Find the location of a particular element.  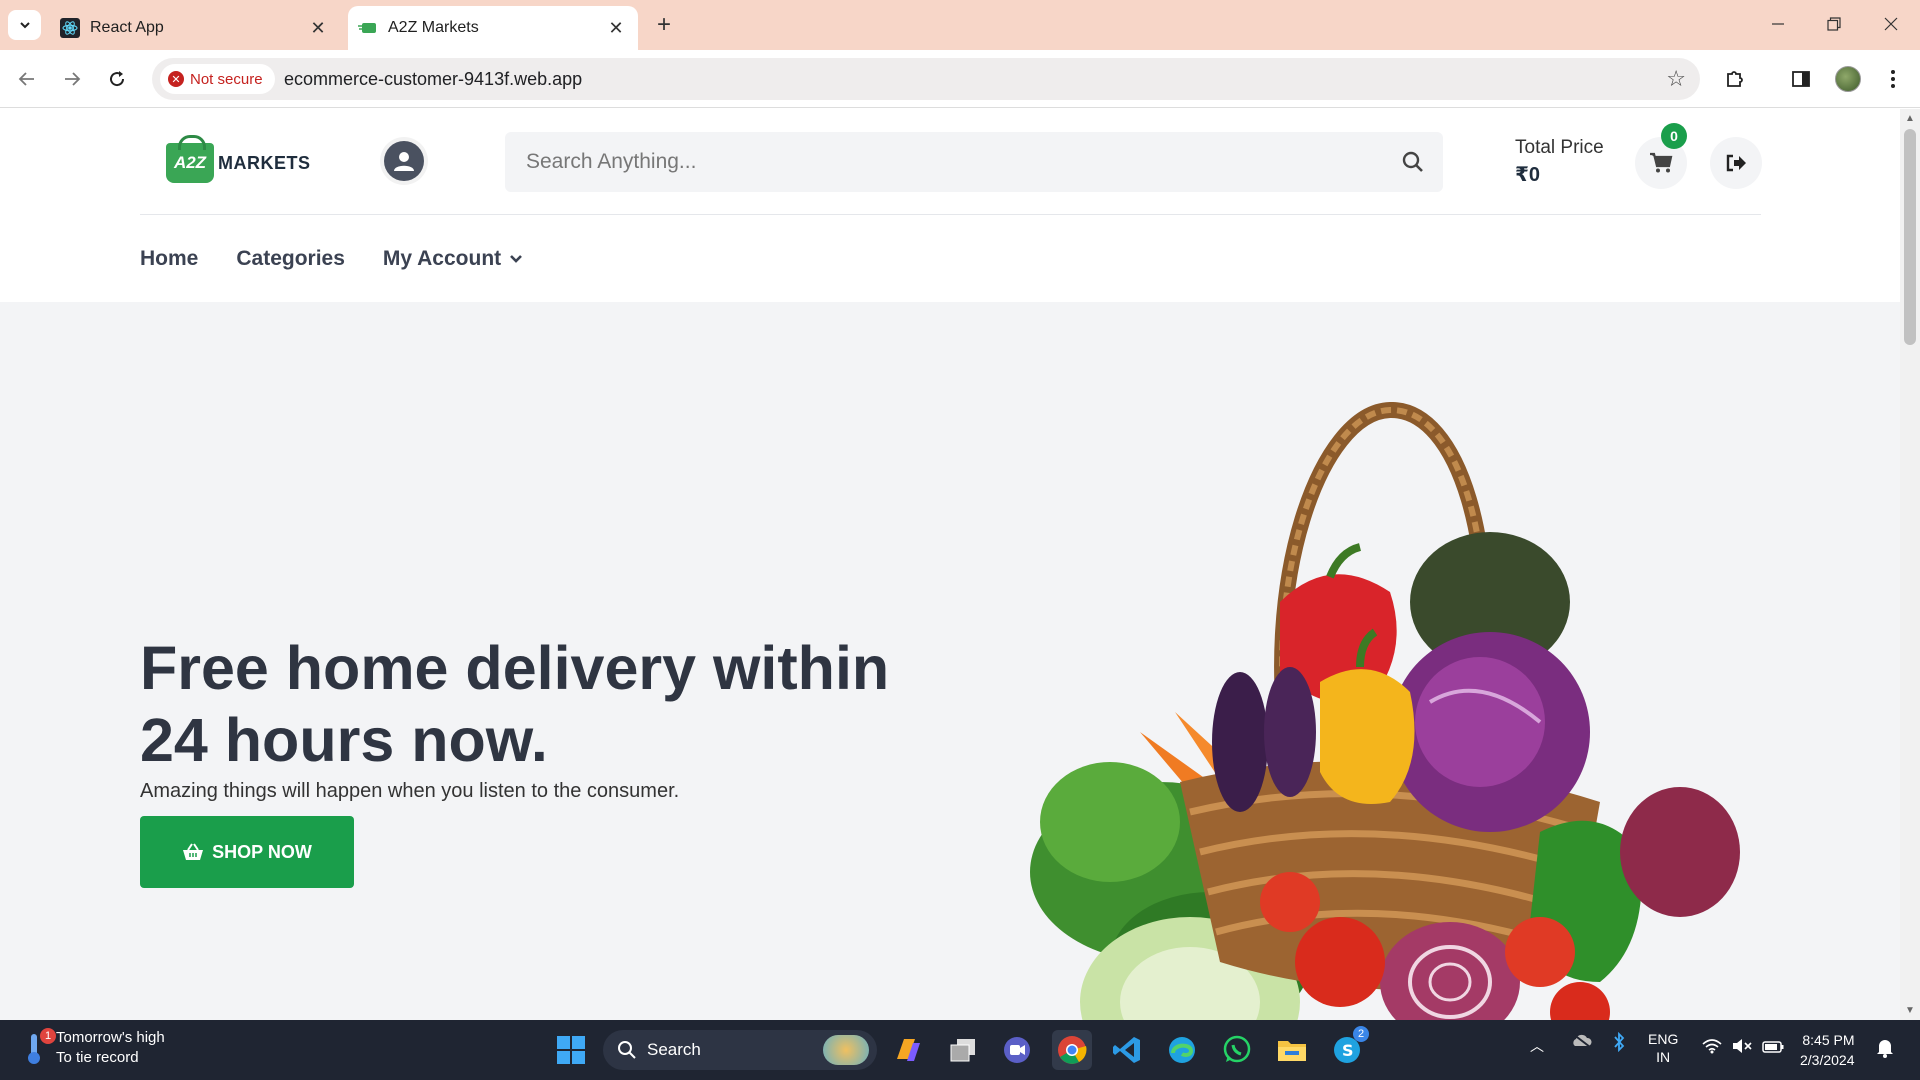

svg-text: S is located at coordinates (1348, 1050).